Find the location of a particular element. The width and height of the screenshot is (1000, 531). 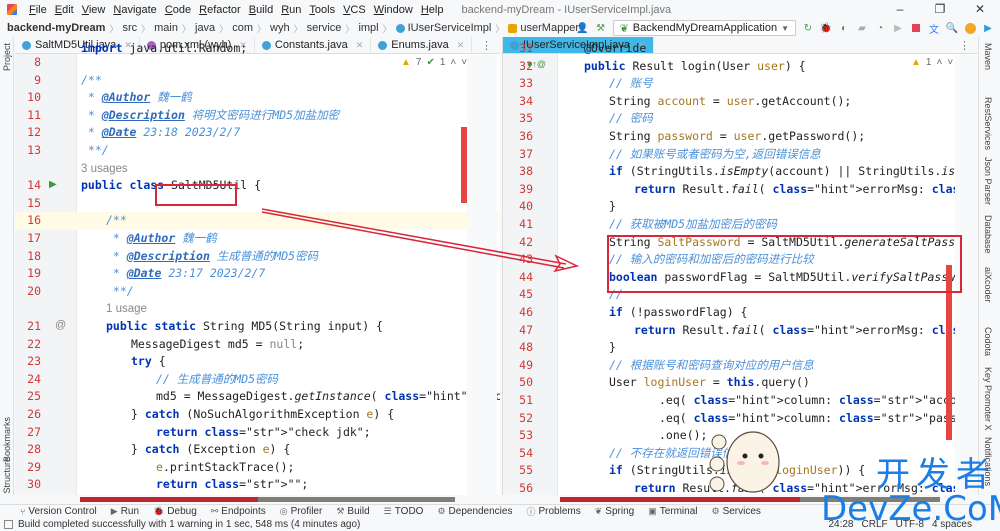

code-line: 3 usages is located at coordinates (257, 169).